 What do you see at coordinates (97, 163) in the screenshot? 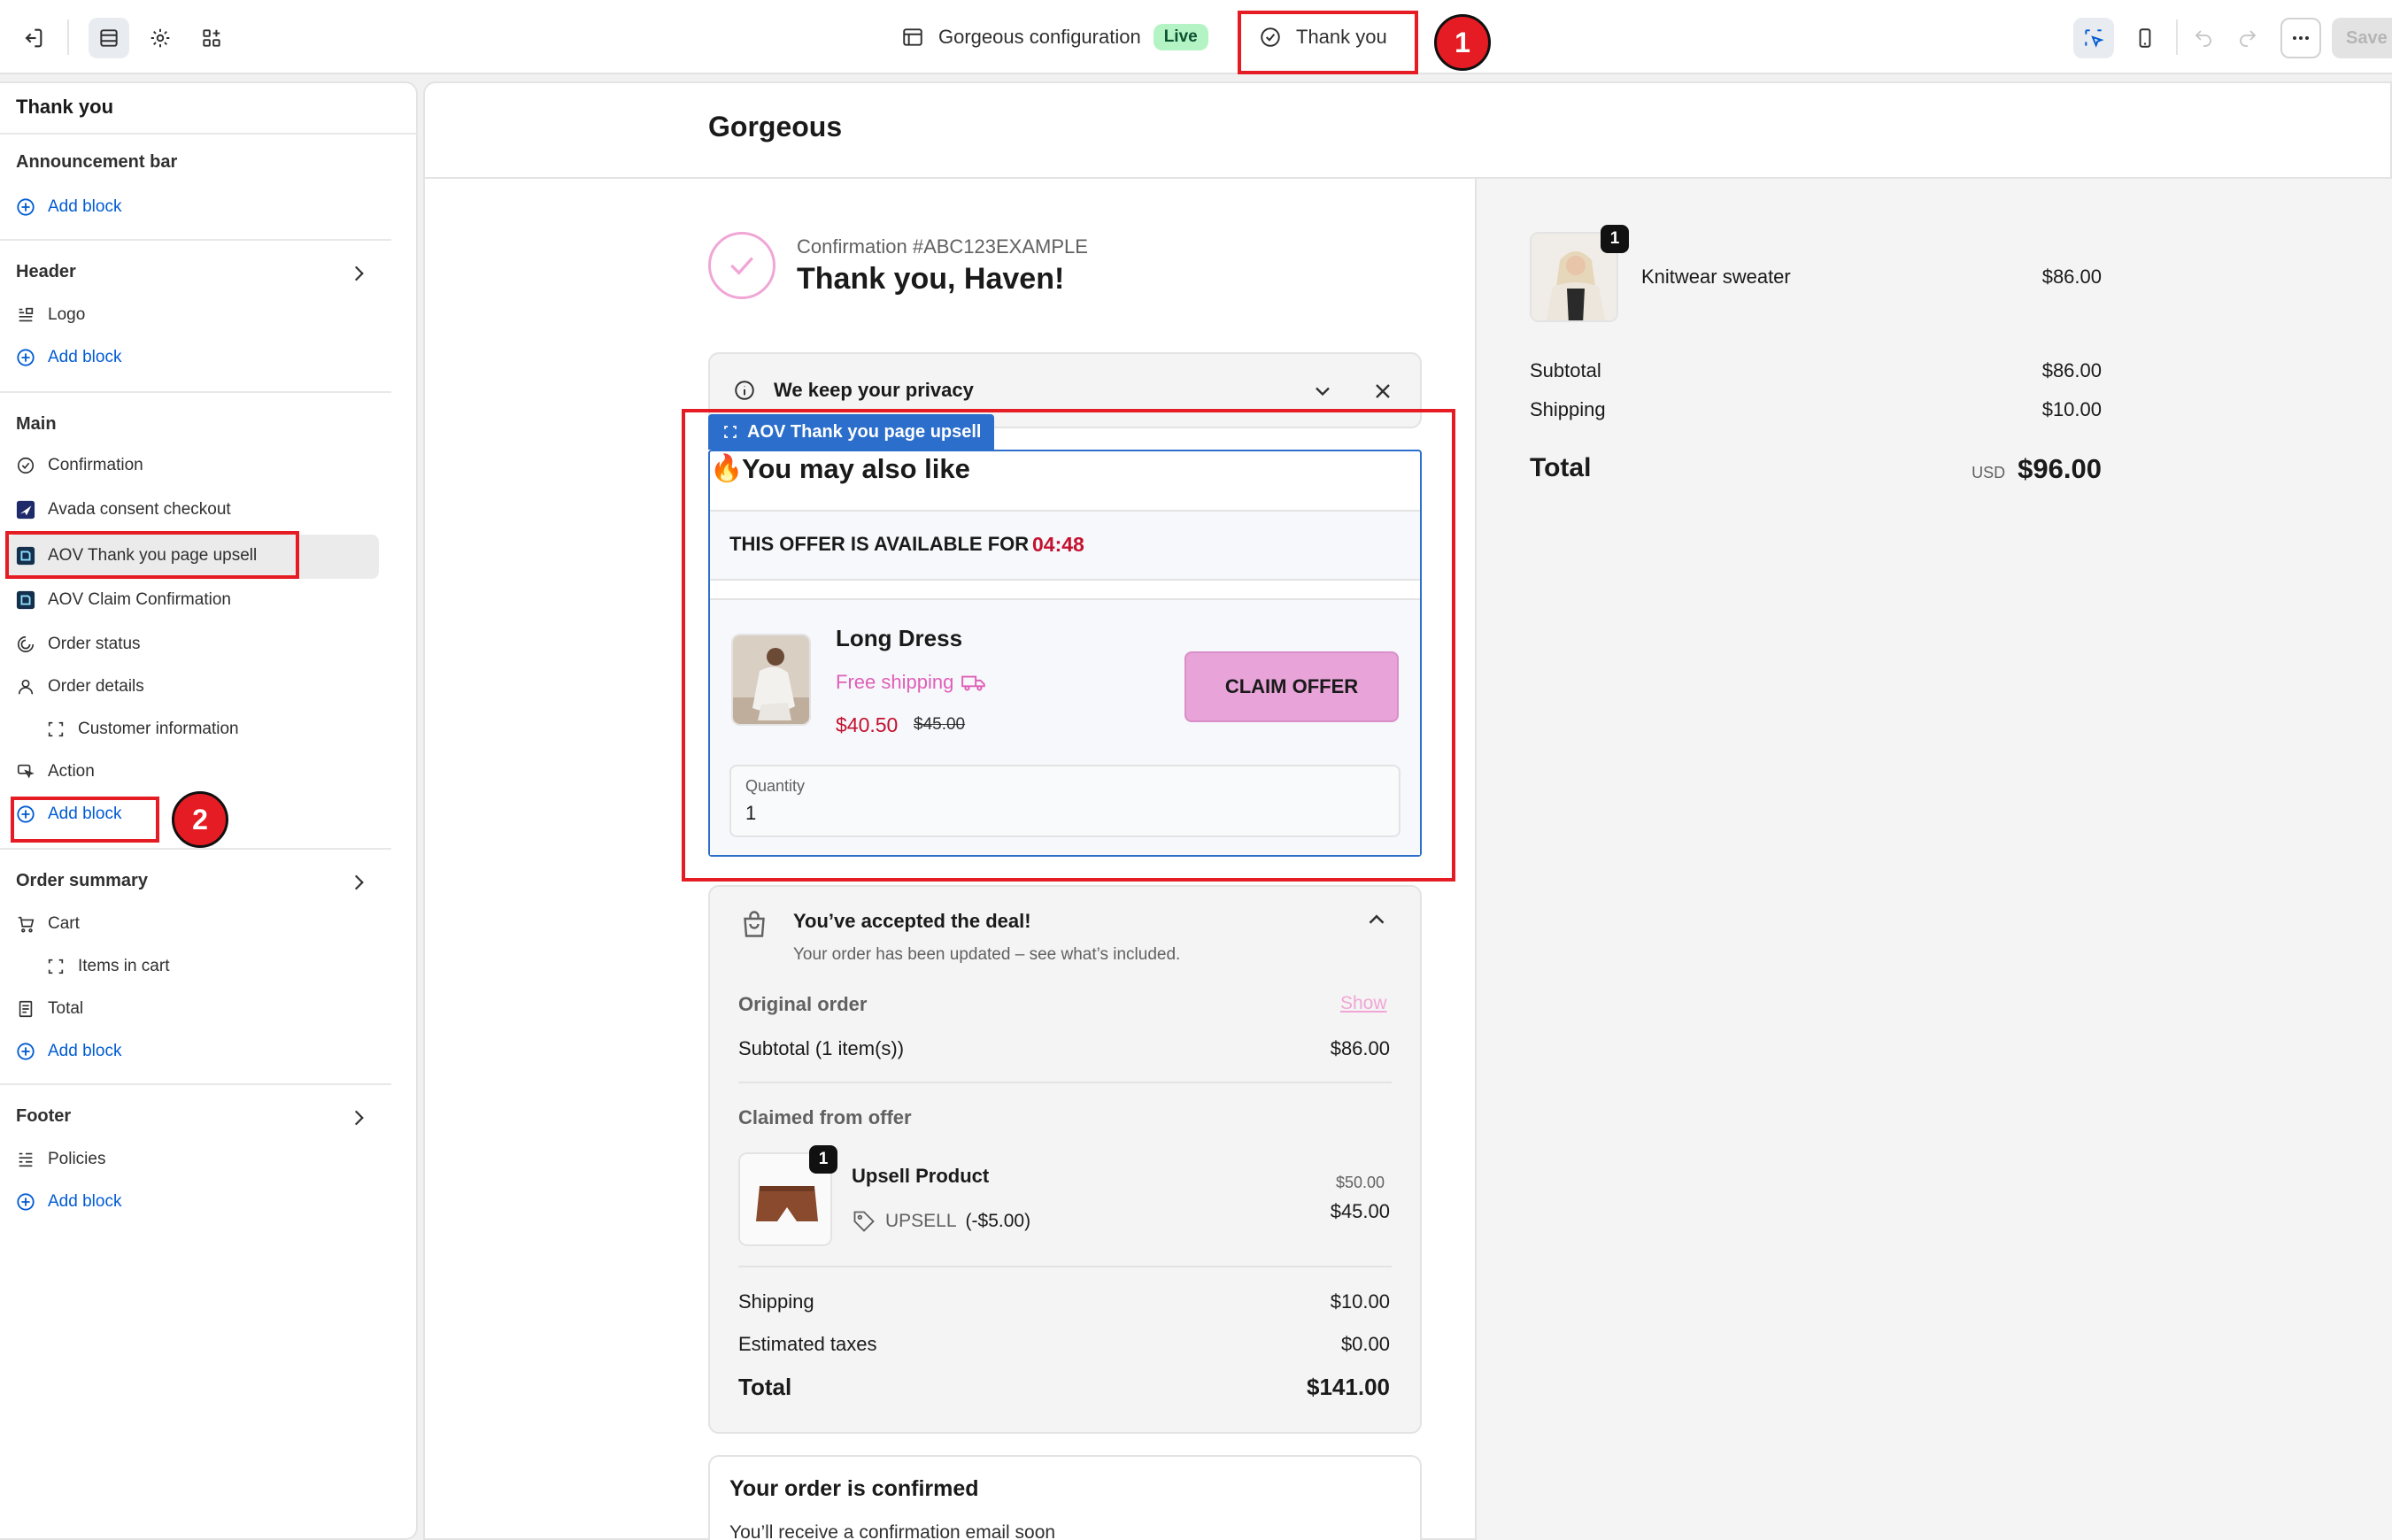
I see `section-announcement-bar: Announcement bar` at bounding box center [97, 163].